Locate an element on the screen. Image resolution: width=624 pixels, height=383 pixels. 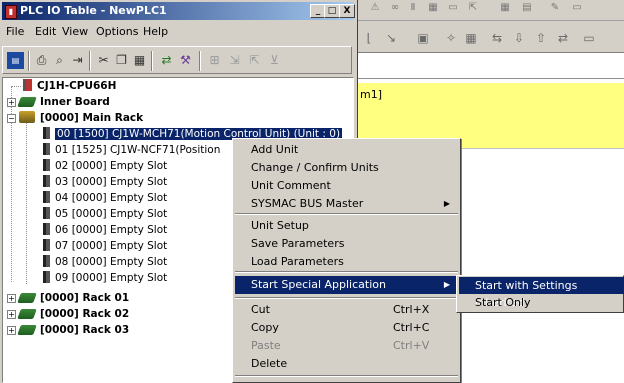
print-icon: ⎙ is located at coordinates (41, 60).